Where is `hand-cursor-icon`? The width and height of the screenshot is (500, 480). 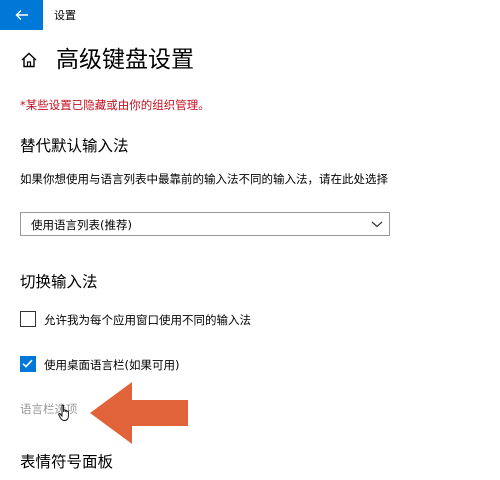 hand-cursor-icon is located at coordinates (63, 412).